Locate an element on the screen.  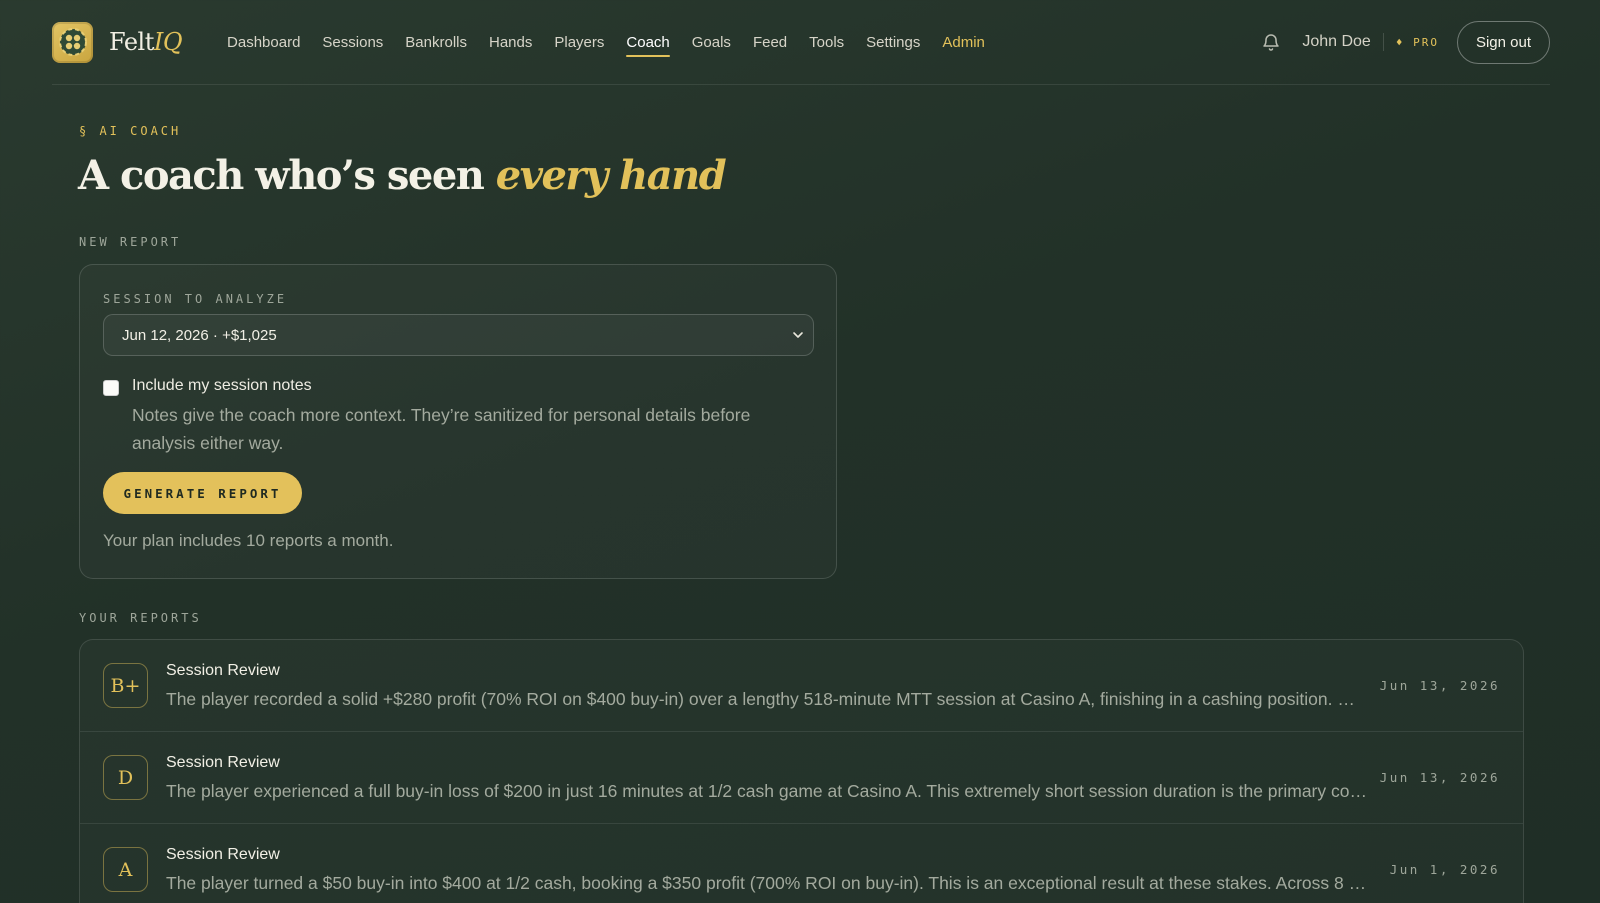
nav-dashboard: Dashboard is located at coordinates (263, 42).